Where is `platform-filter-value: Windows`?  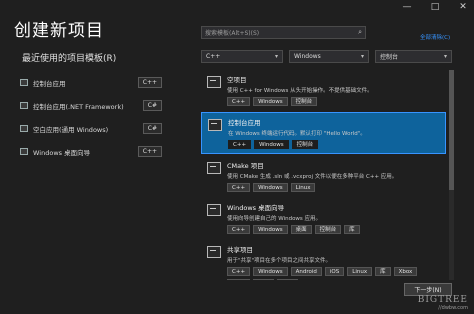 platform-filter-value: Windows is located at coordinates (307, 56).